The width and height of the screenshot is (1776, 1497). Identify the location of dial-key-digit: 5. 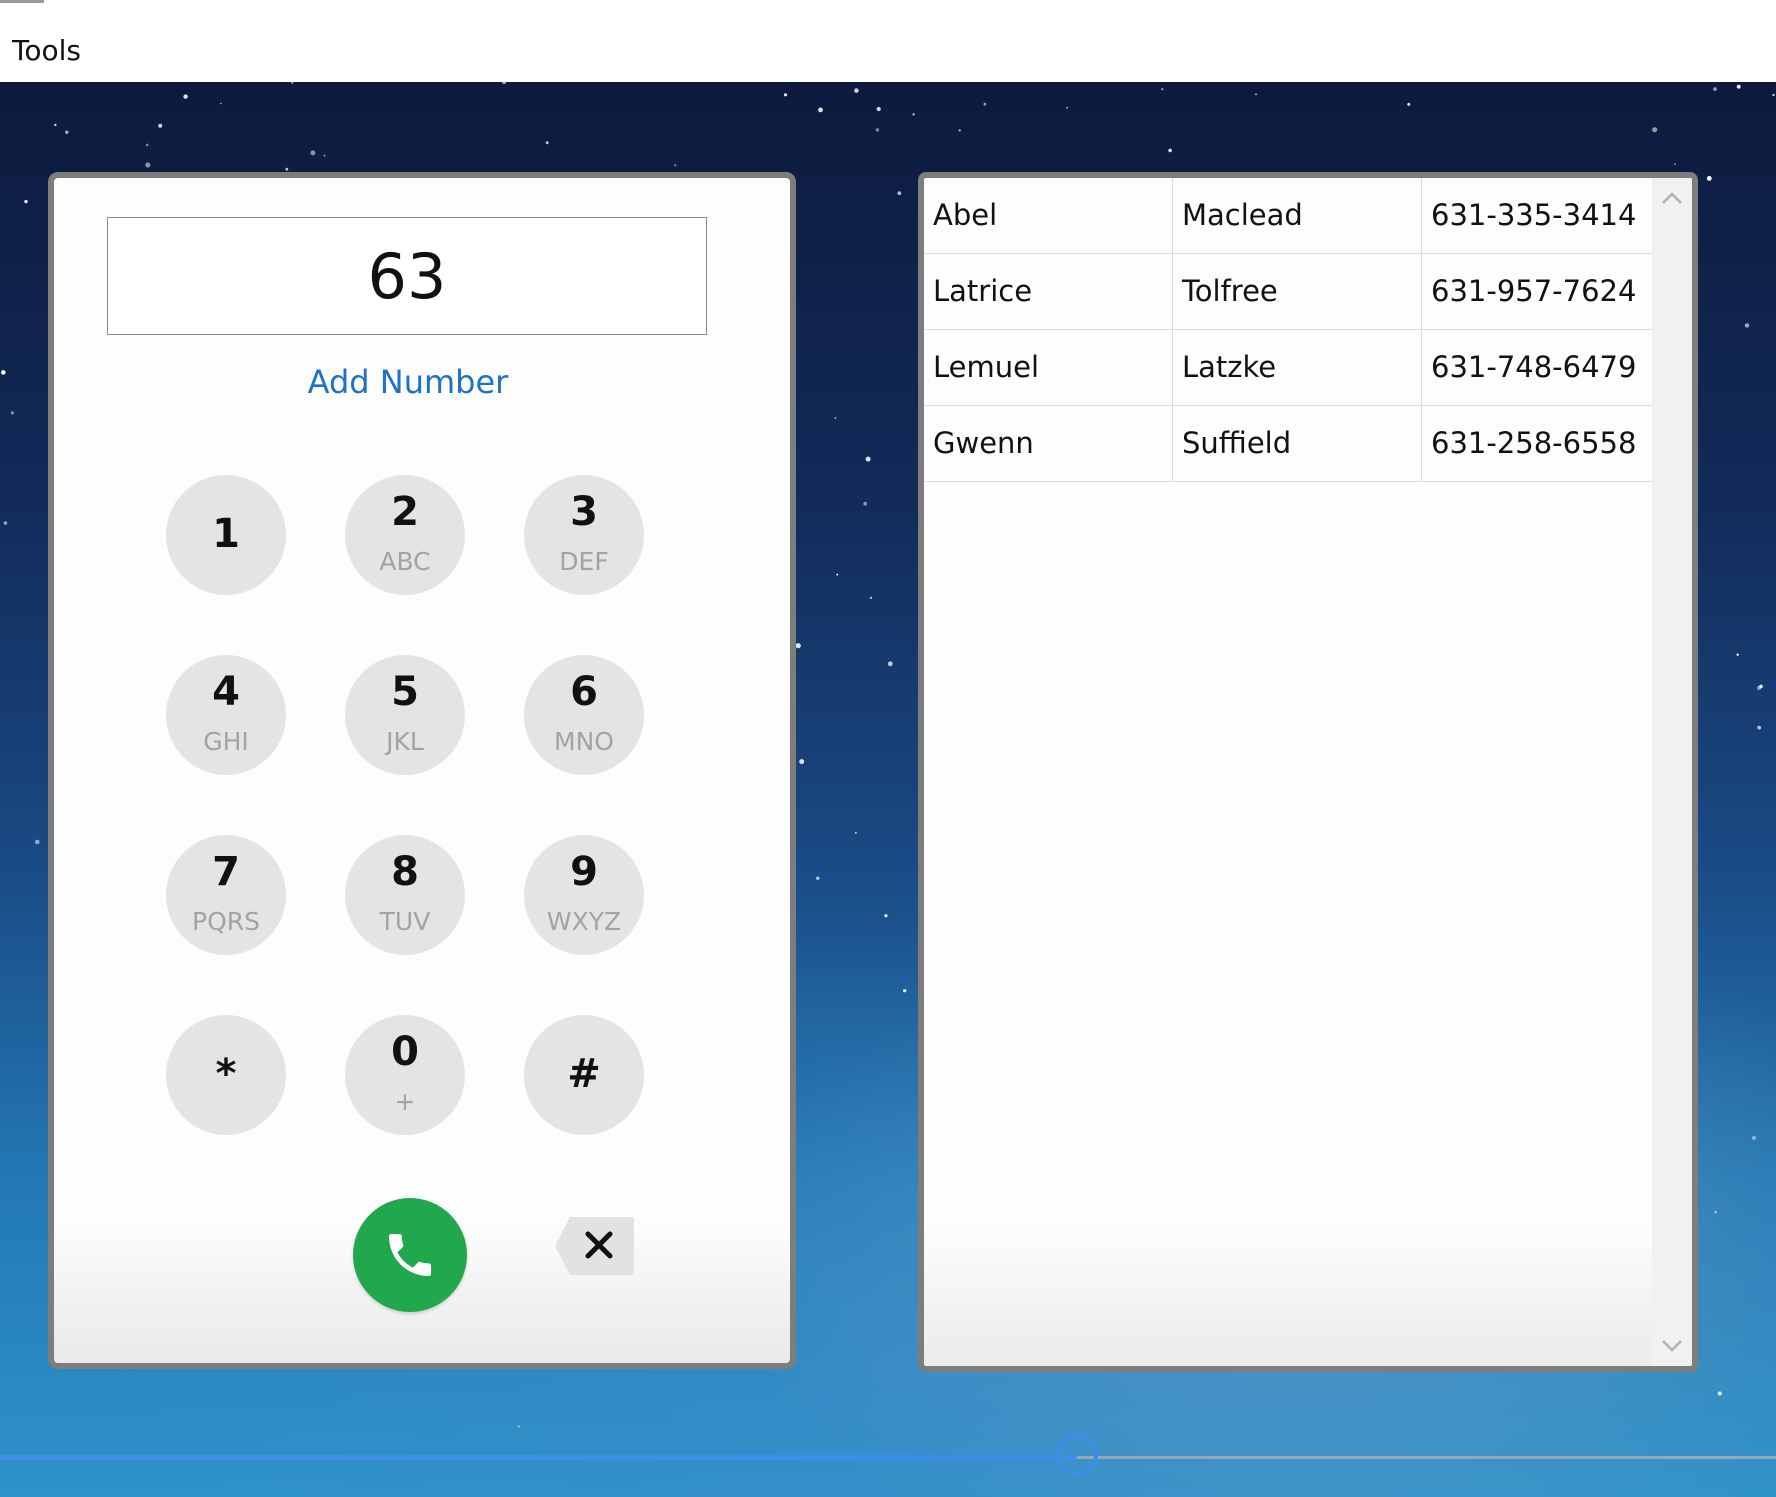
(405, 692).